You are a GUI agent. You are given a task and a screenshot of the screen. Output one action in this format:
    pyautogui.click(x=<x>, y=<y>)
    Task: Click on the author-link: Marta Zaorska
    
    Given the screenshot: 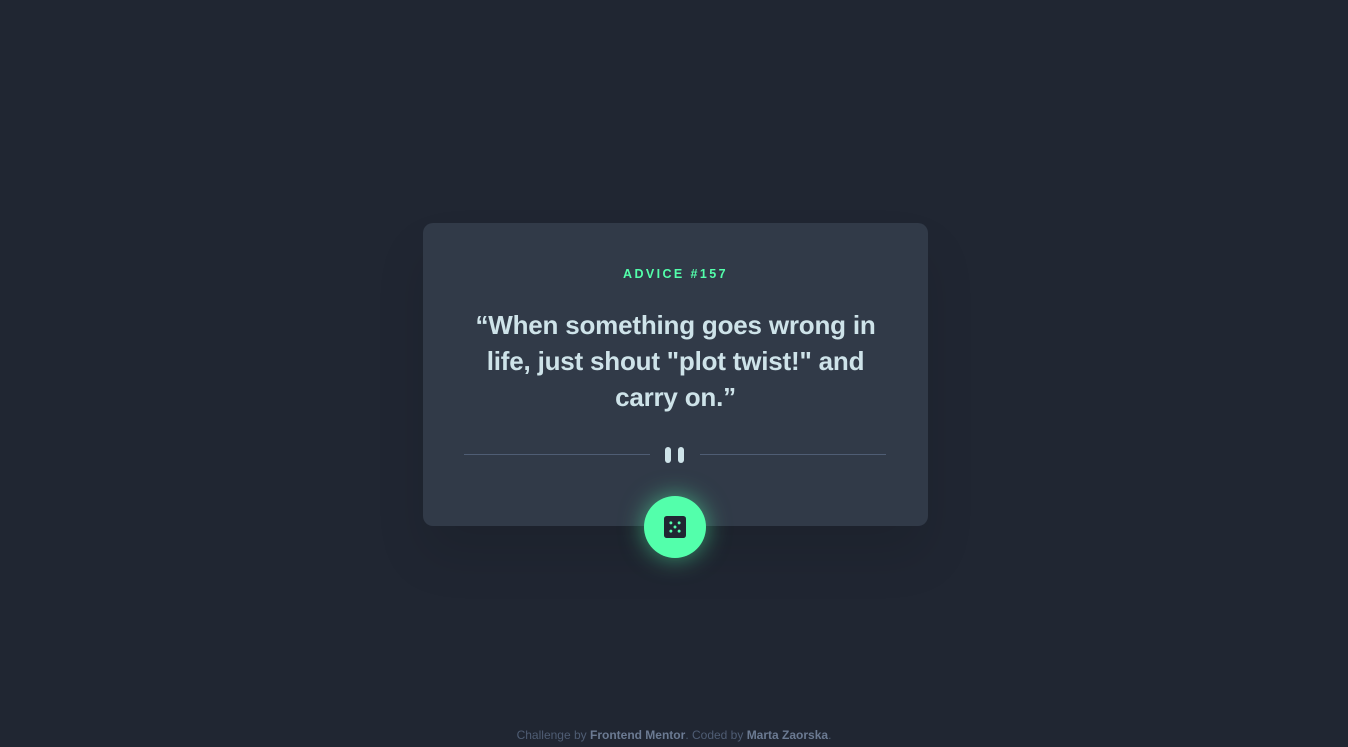 What is the action you would take?
    pyautogui.click(x=787, y=735)
    